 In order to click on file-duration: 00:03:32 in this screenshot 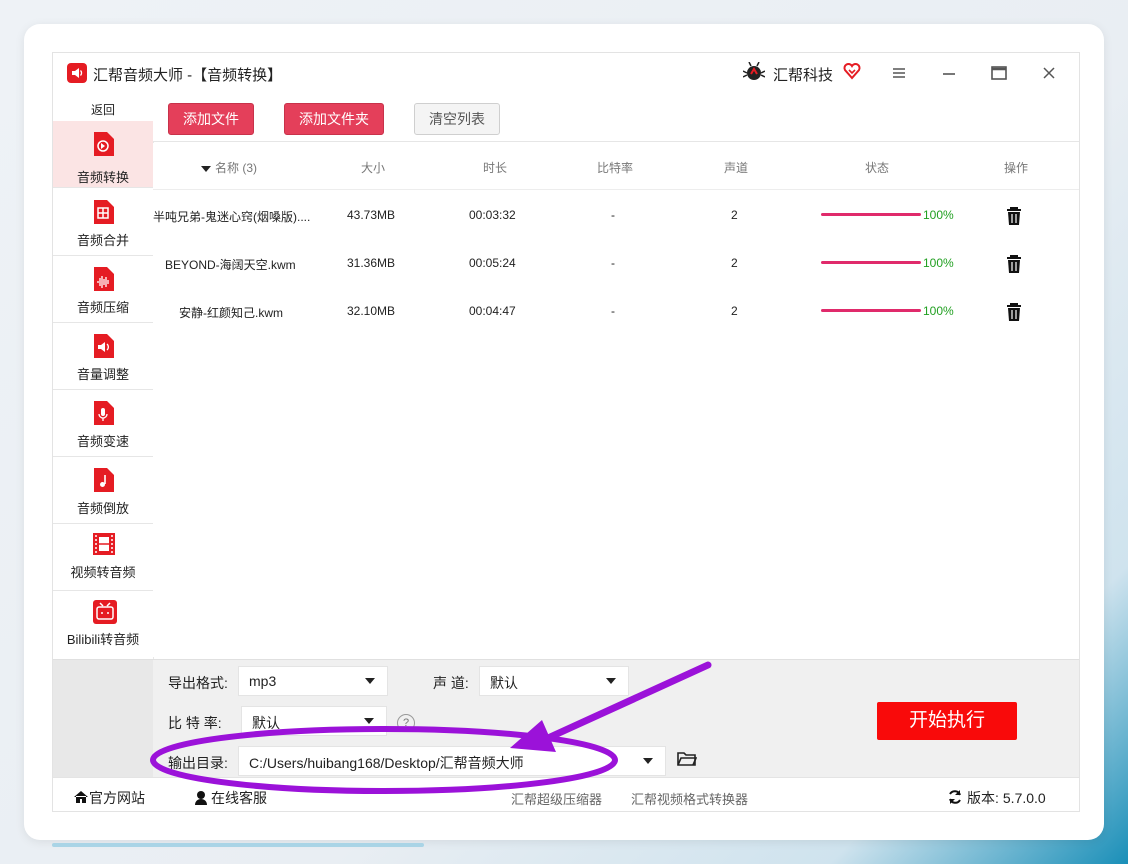, I will do `click(492, 215)`.